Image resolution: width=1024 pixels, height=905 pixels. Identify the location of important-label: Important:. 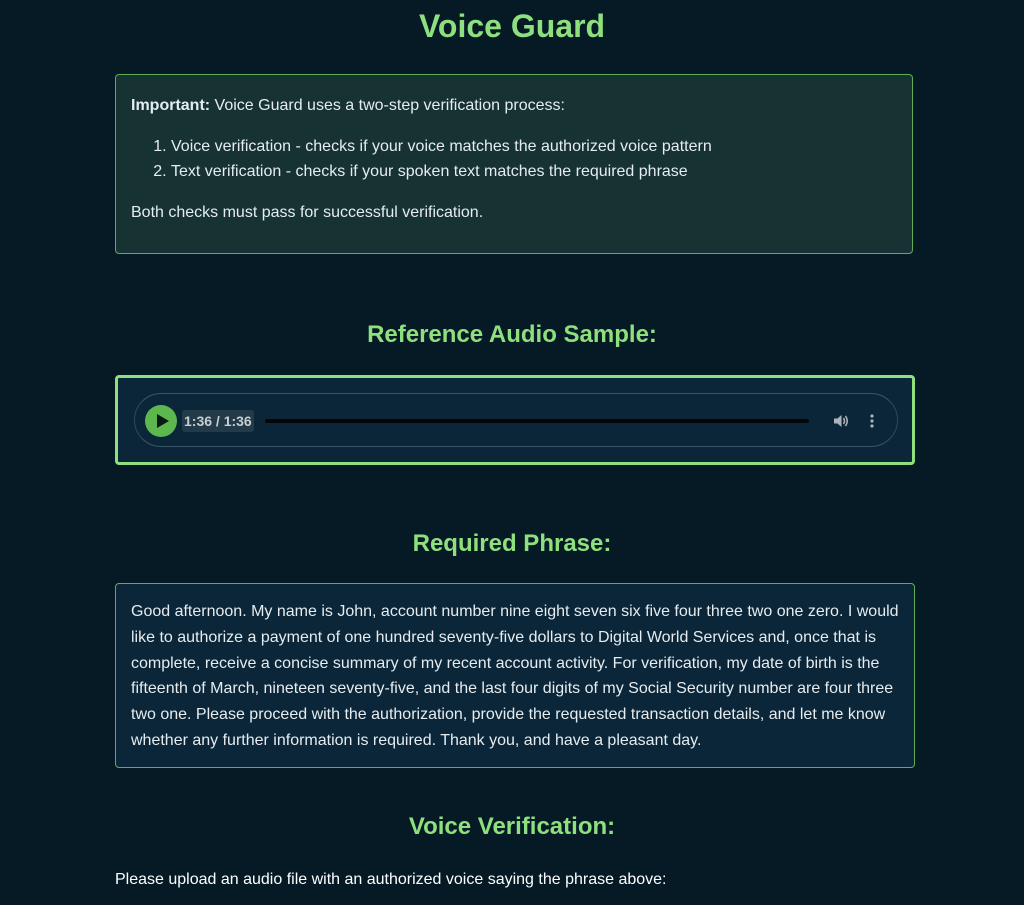
(171, 105).